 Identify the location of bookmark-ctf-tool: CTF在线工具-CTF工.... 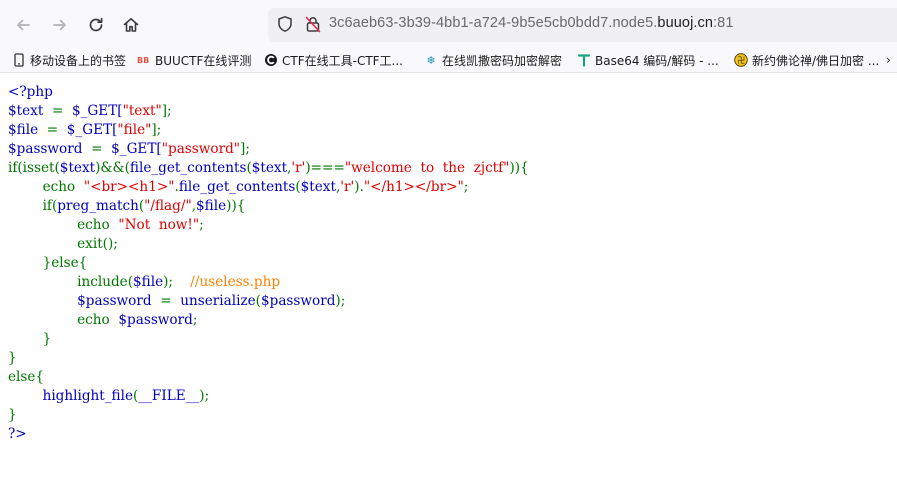
(333, 60).